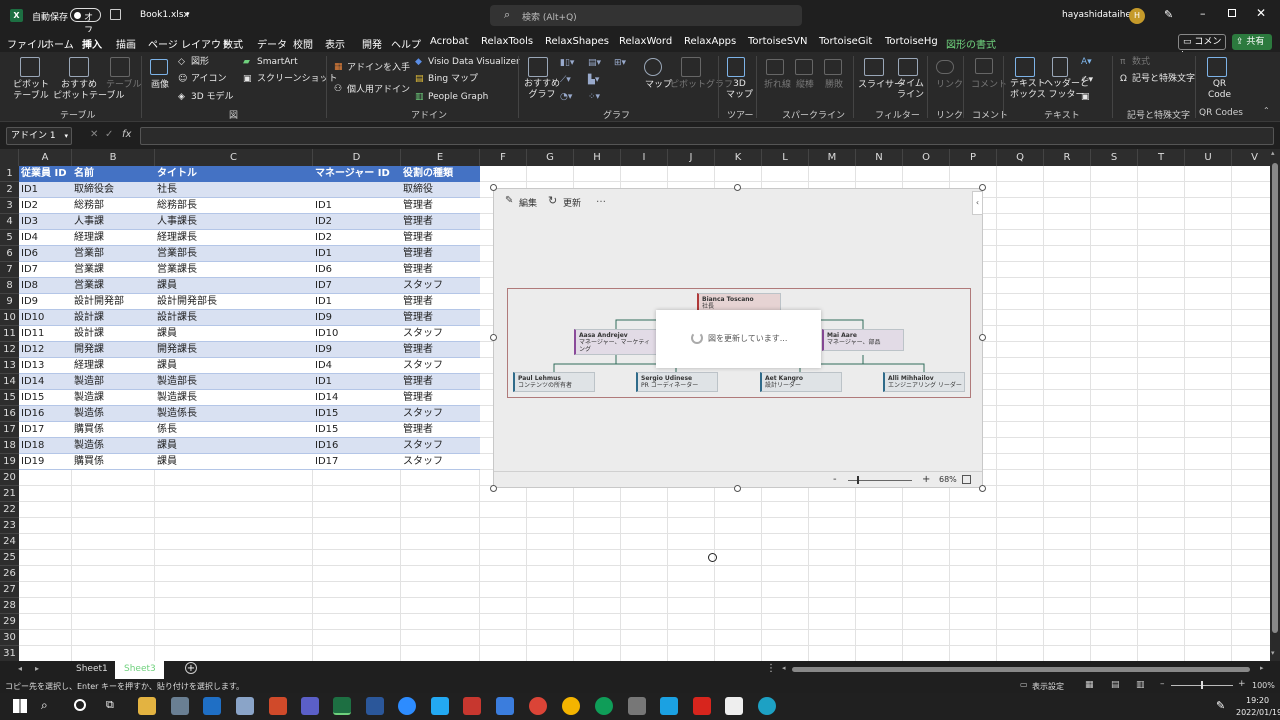 Image resolution: width=1280 pixels, height=720 pixels. Describe the element at coordinates (85, 22) in the screenshot. I see `autosave-toggle: オフ` at that location.